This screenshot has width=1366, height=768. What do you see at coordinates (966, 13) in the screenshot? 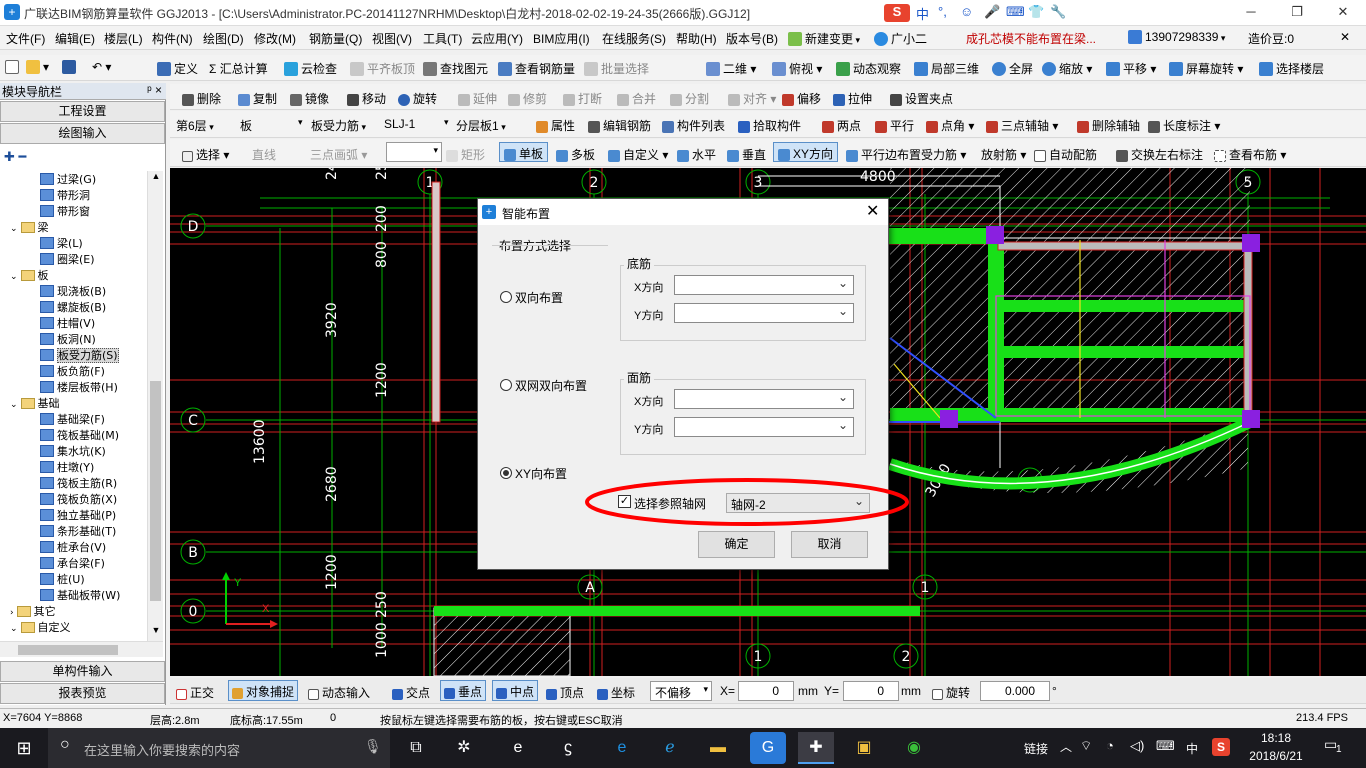
I see `ime-emoji-icon: ☺` at bounding box center [966, 13].